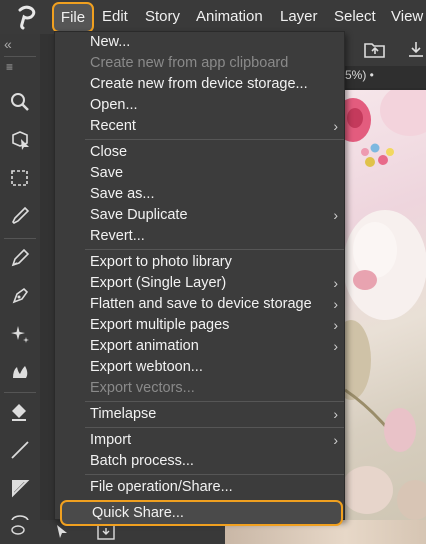 This screenshot has height=544, width=426. What do you see at coordinates (199, 414) in the screenshot?
I see `menu-item-timelapse: Timelapse ›` at bounding box center [199, 414].